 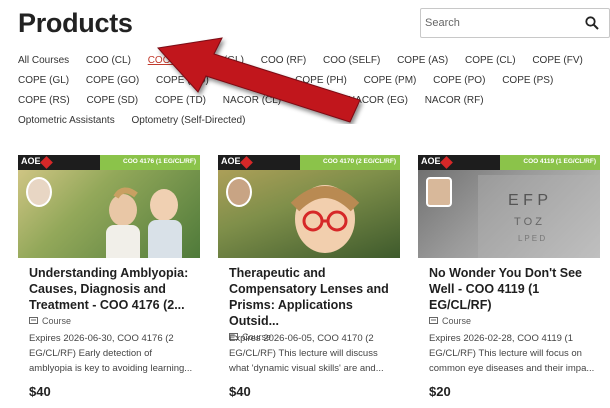 What do you see at coordinates (422, 61) in the screenshot?
I see `filter-cope-as: COPE (AS)` at bounding box center [422, 61].